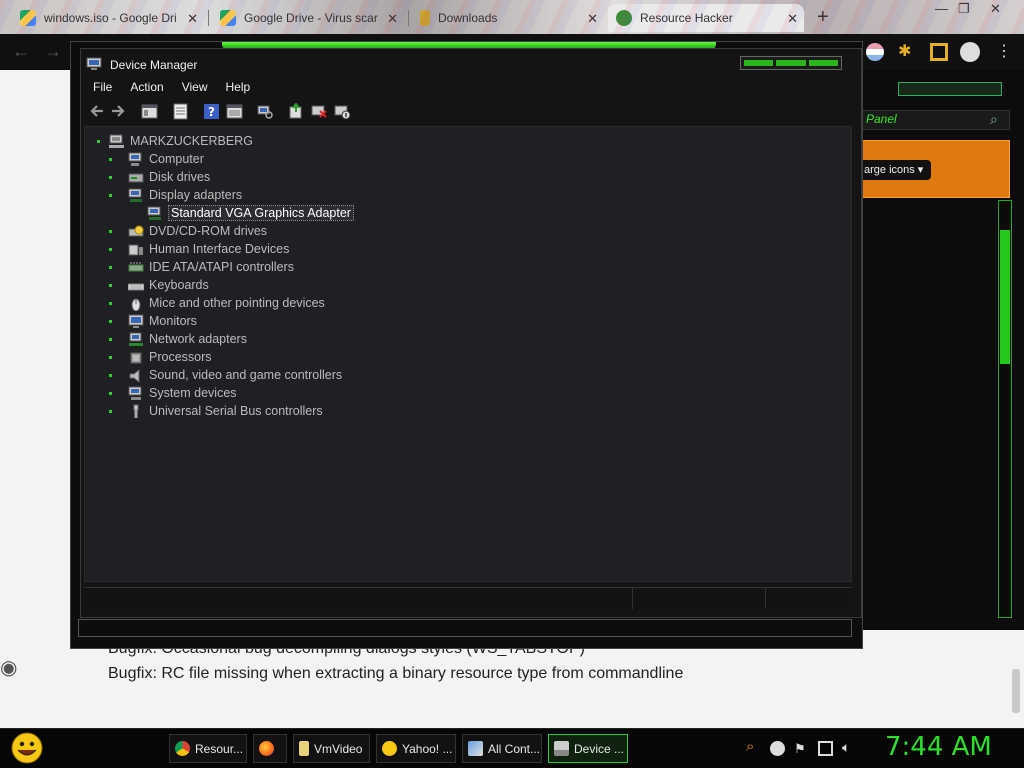  I want to click on clock: 7:44 AM, so click(938, 747).